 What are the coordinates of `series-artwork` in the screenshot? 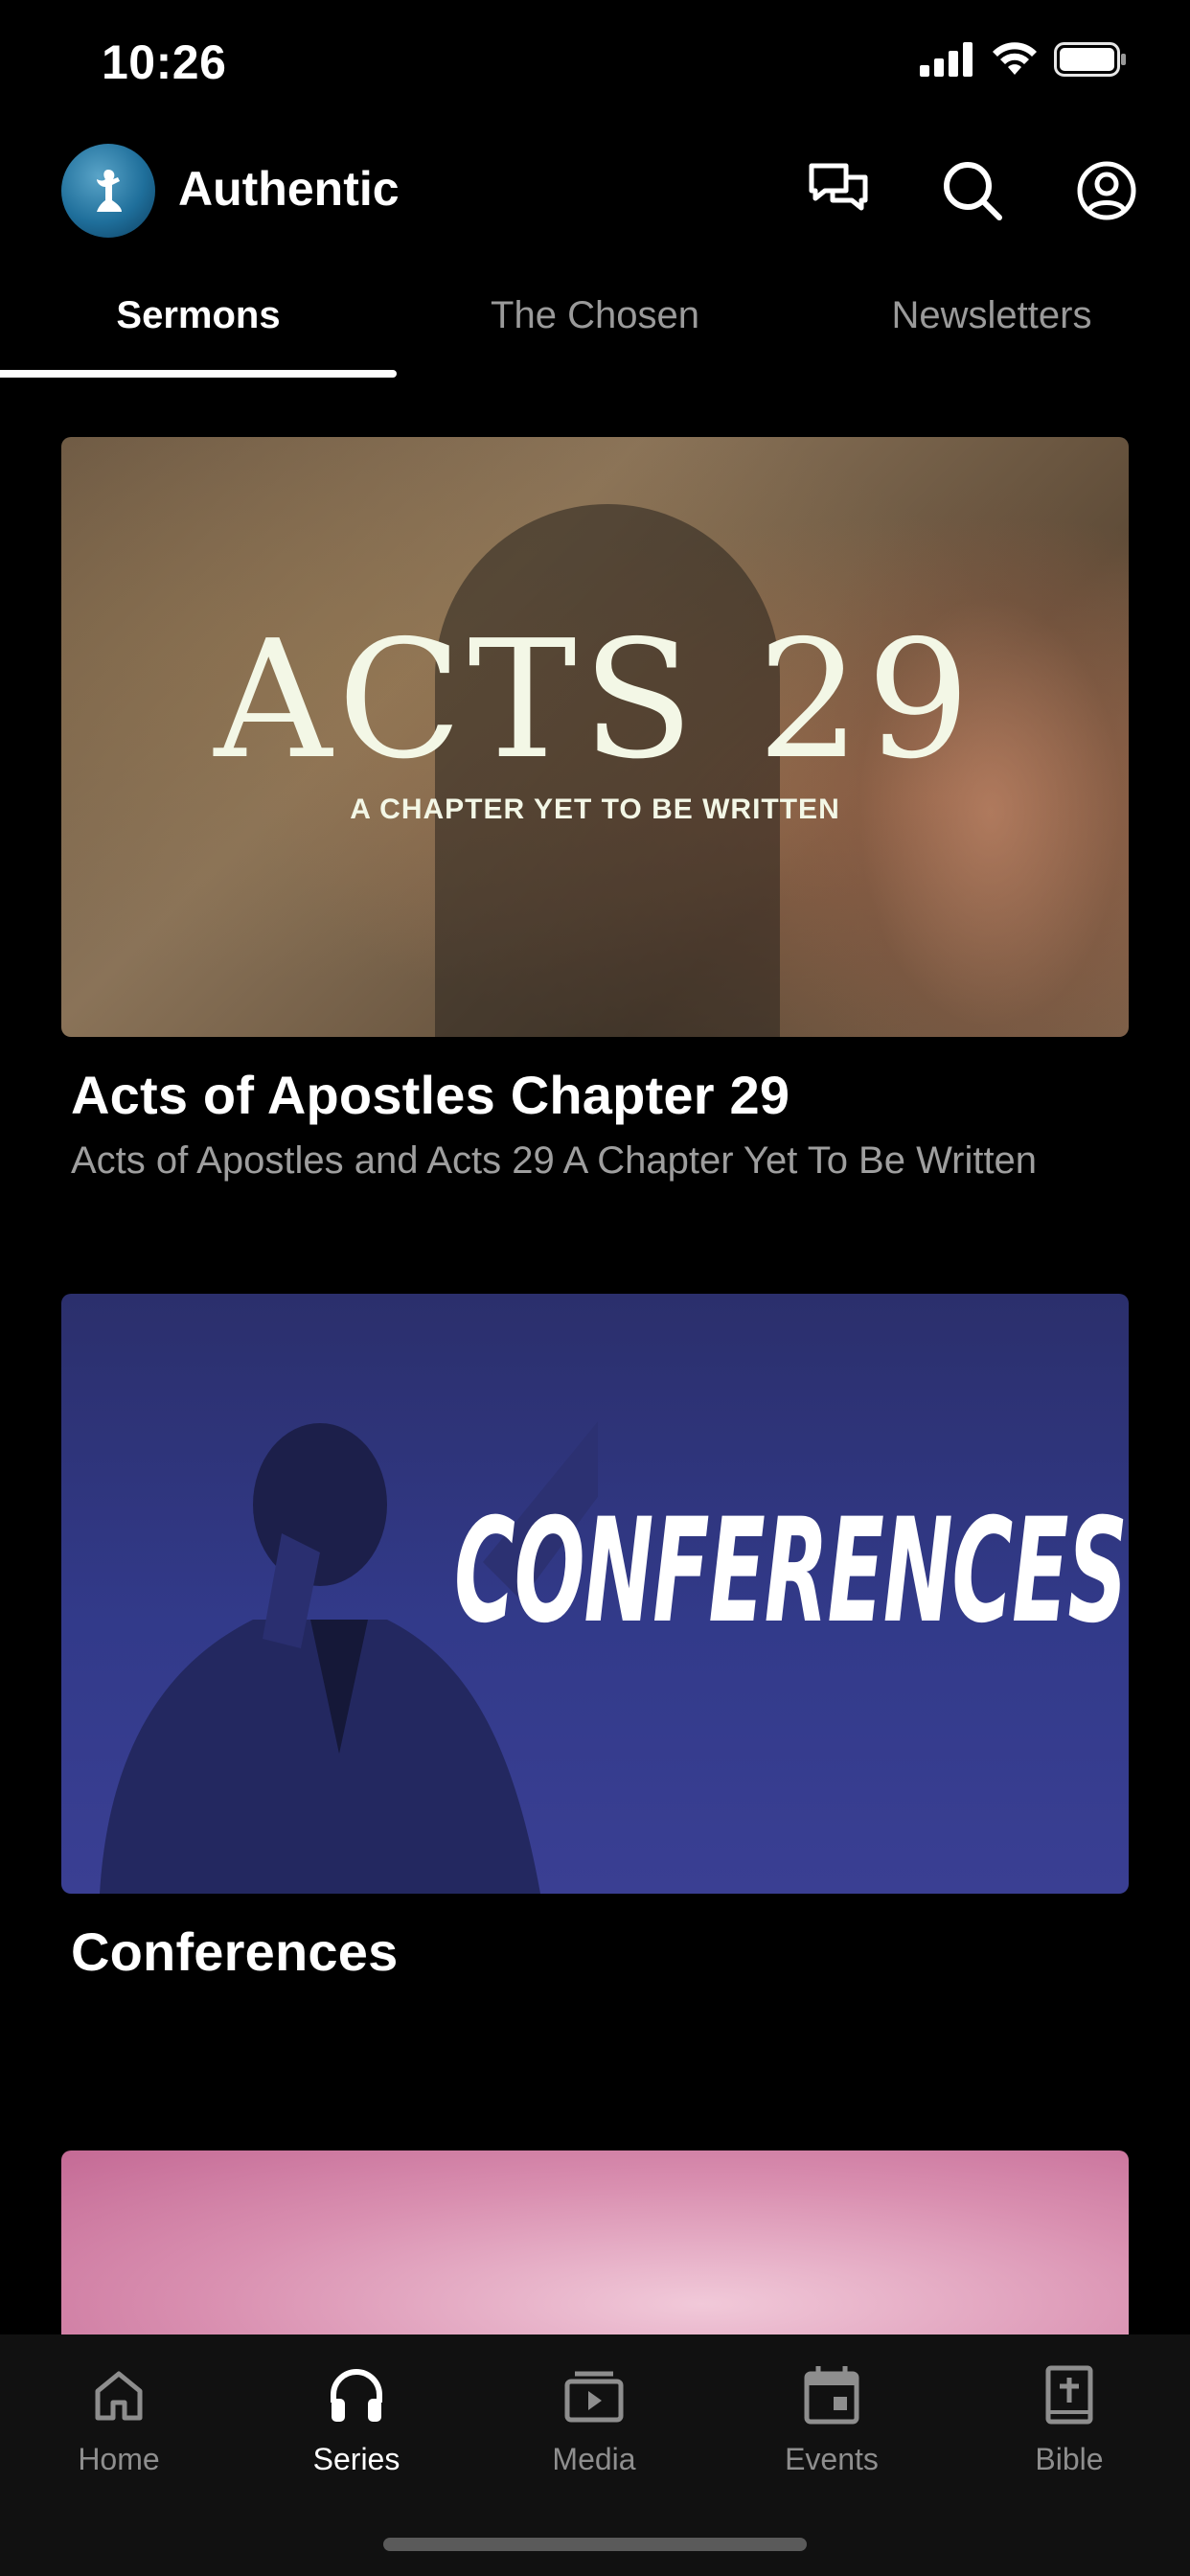 It's located at (595, 2246).